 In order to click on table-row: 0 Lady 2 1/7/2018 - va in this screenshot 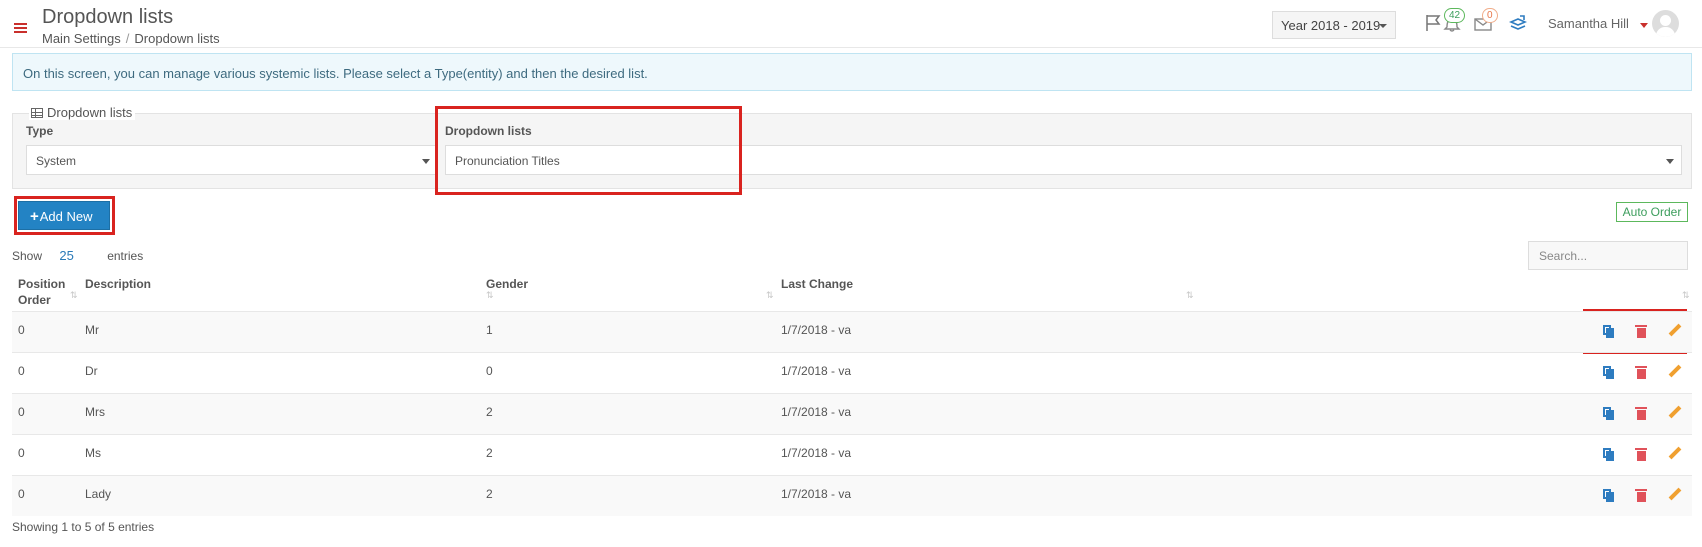, I will do `click(852, 495)`.